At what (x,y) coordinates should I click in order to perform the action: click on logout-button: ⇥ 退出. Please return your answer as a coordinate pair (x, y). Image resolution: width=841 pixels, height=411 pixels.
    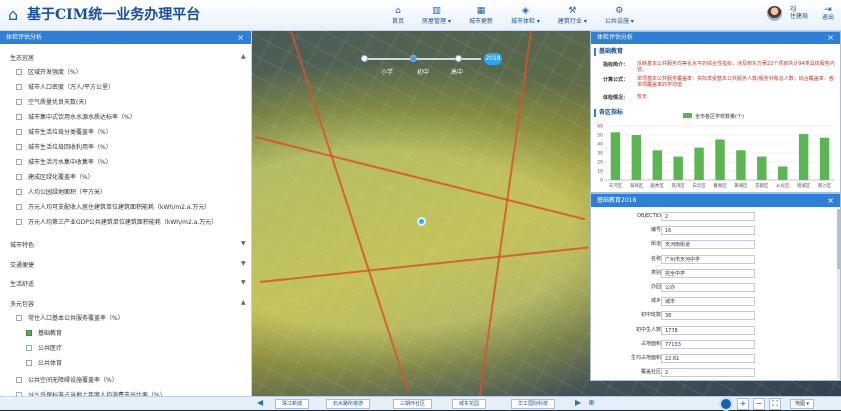
    Looking at the image, I should click on (828, 14).